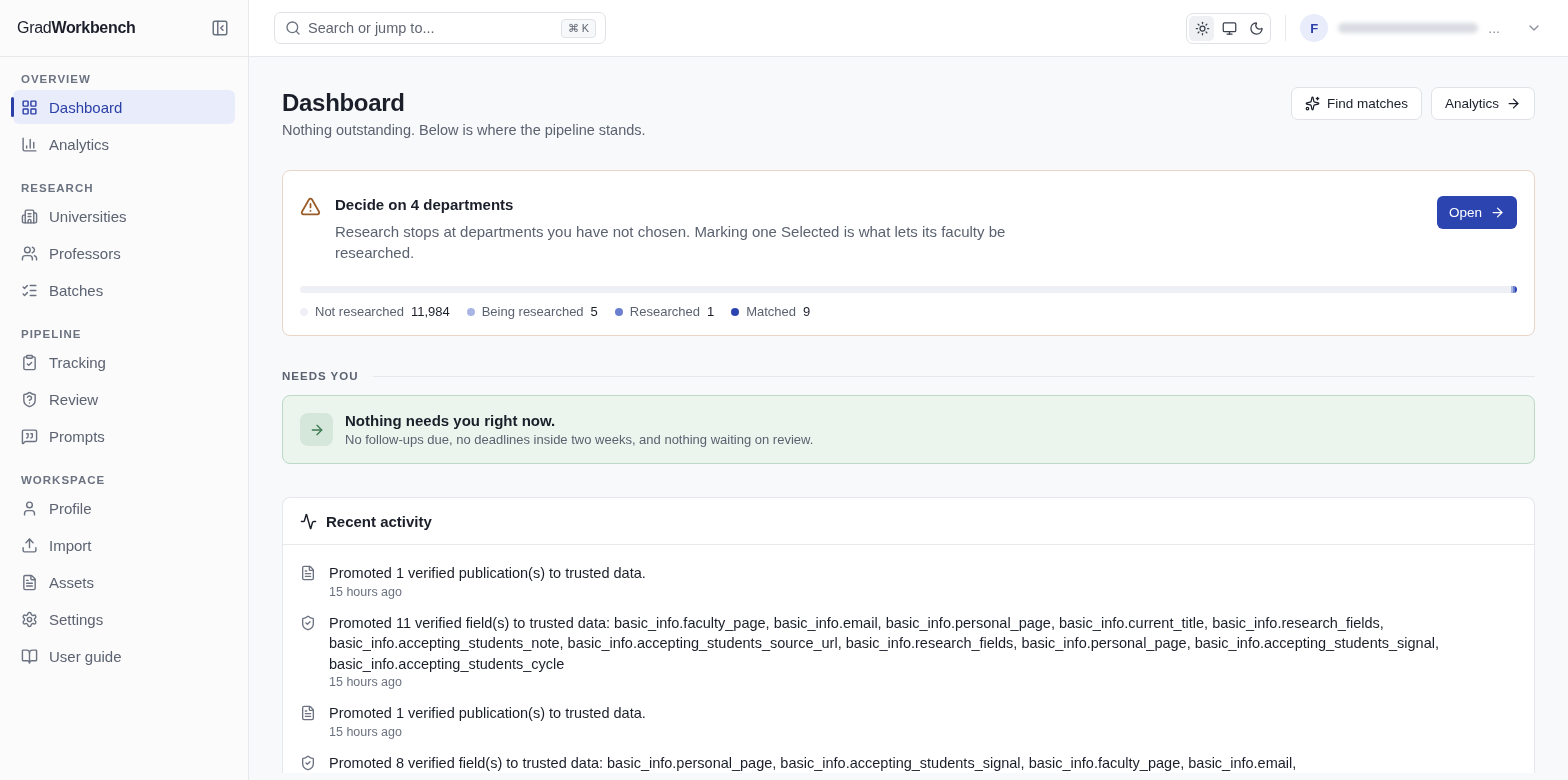  Describe the element at coordinates (293, 28) in the screenshot. I see `search-icon` at that location.